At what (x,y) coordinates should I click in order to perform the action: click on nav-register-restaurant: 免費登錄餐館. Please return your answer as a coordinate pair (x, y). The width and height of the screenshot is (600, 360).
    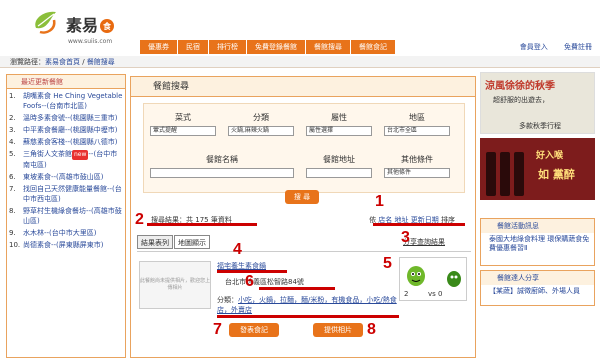
    Looking at the image, I should click on (276, 47).